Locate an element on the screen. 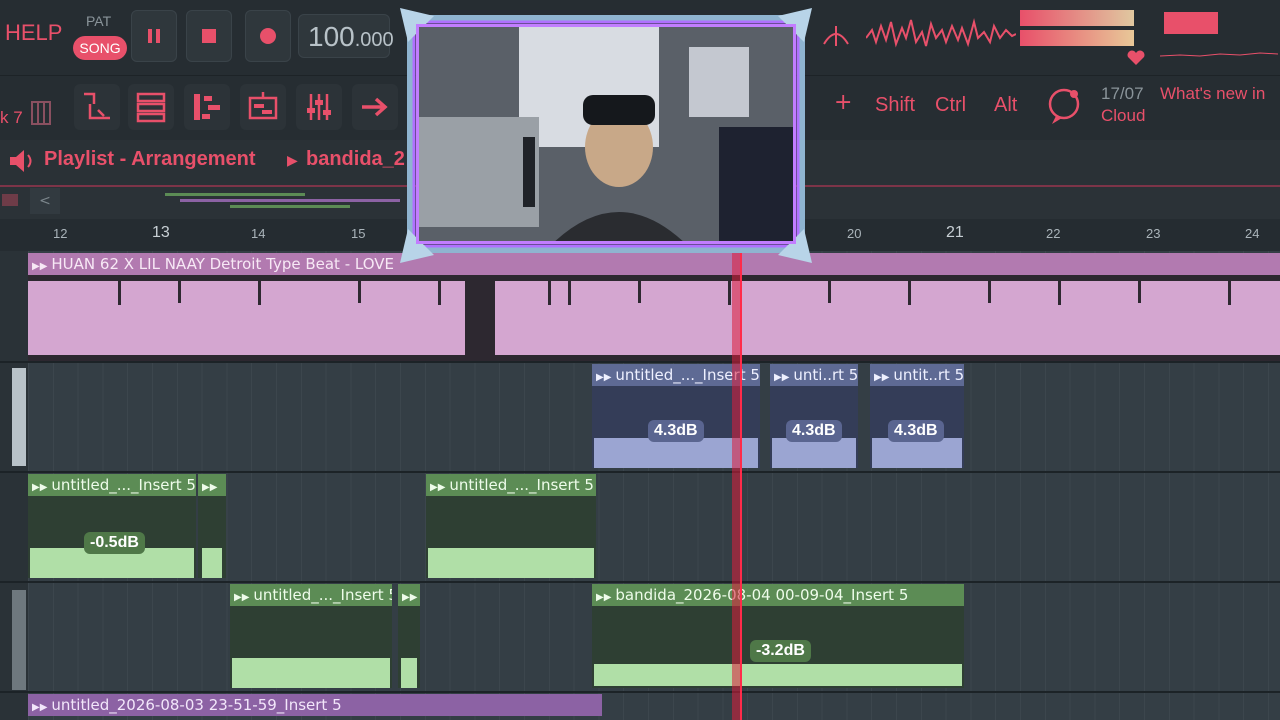 This screenshot has height=720, width=1280. gain-label: -0.5dB is located at coordinates (114, 543).